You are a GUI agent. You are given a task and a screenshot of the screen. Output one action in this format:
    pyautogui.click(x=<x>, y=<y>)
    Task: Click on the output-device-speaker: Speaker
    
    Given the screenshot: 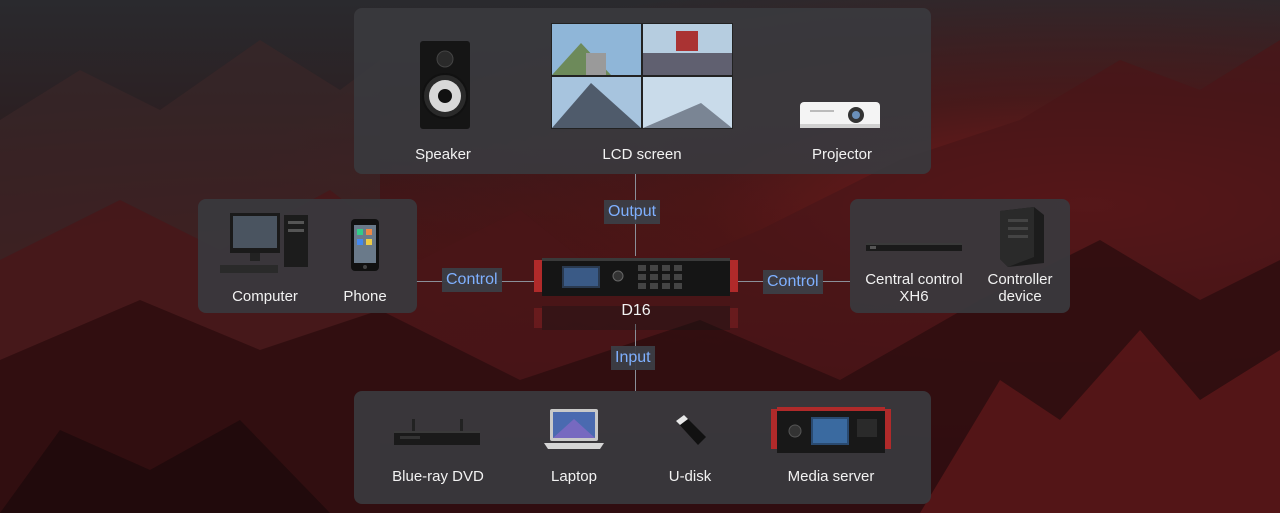 What is the action you would take?
    pyautogui.click(x=443, y=103)
    